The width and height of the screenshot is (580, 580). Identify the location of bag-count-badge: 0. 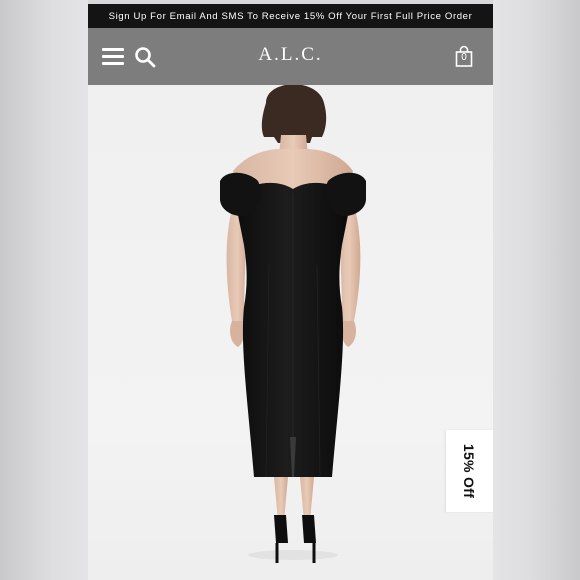
(464, 58).